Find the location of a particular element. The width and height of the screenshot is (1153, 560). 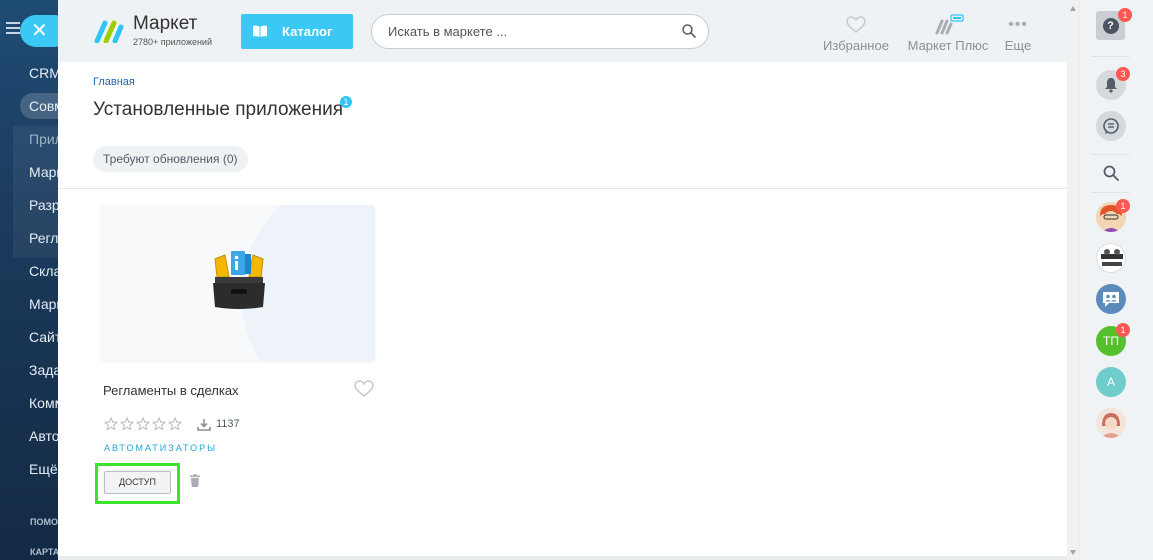

notifications-badge: 3 is located at coordinates (1123, 74).